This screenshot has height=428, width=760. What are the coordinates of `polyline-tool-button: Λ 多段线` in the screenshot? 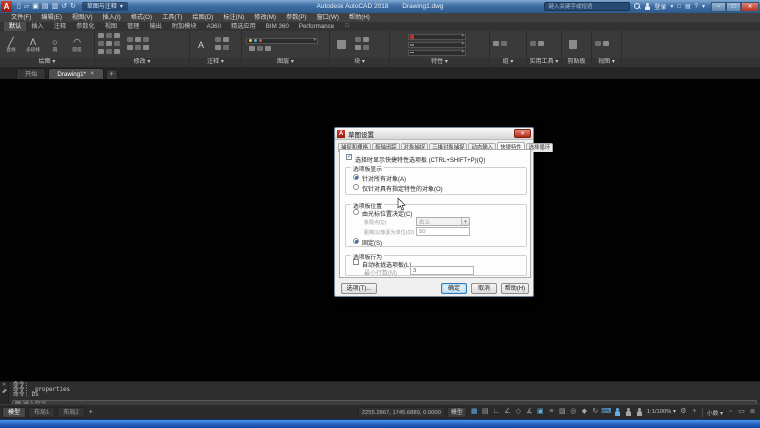 It's located at (33, 44).